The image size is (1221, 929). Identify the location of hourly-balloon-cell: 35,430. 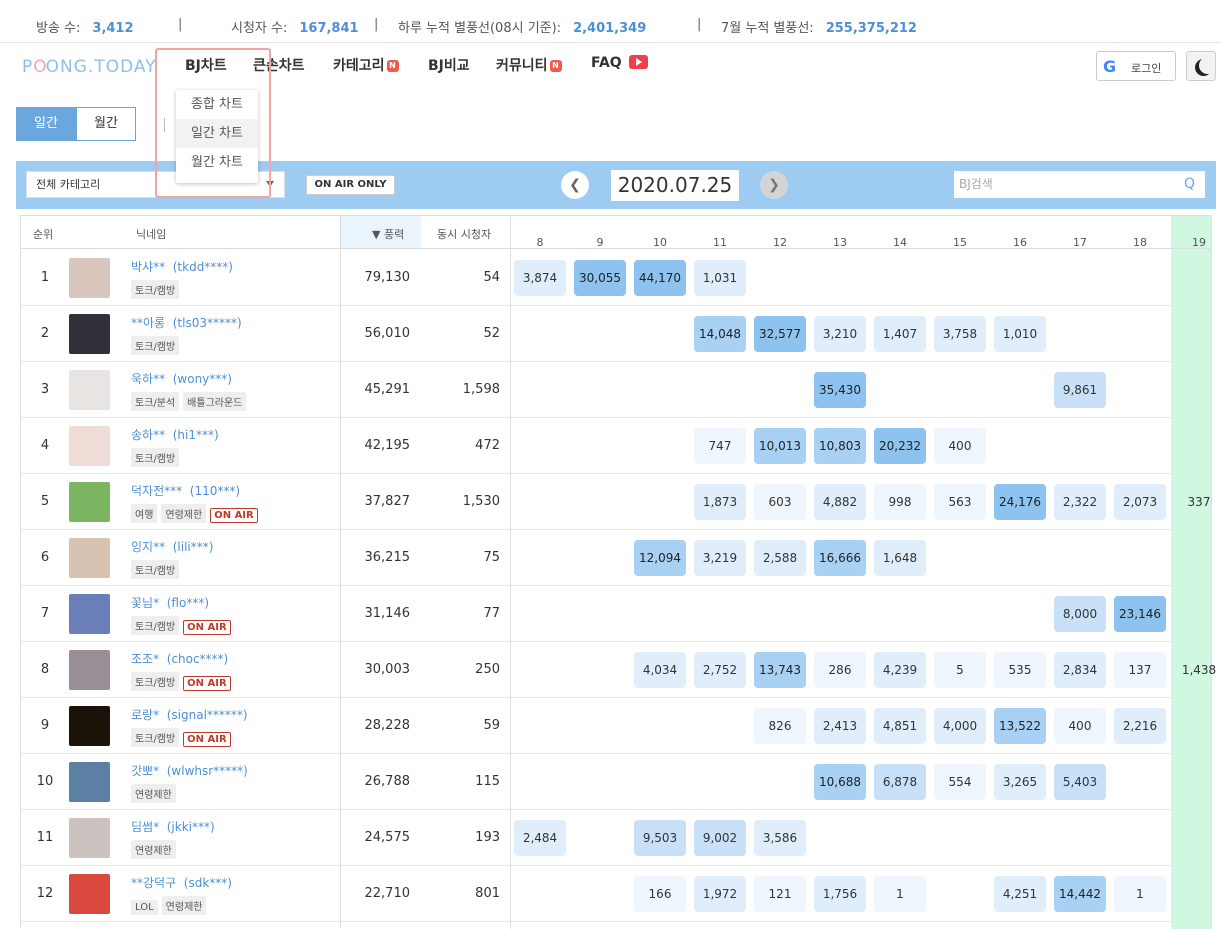
(840, 390).